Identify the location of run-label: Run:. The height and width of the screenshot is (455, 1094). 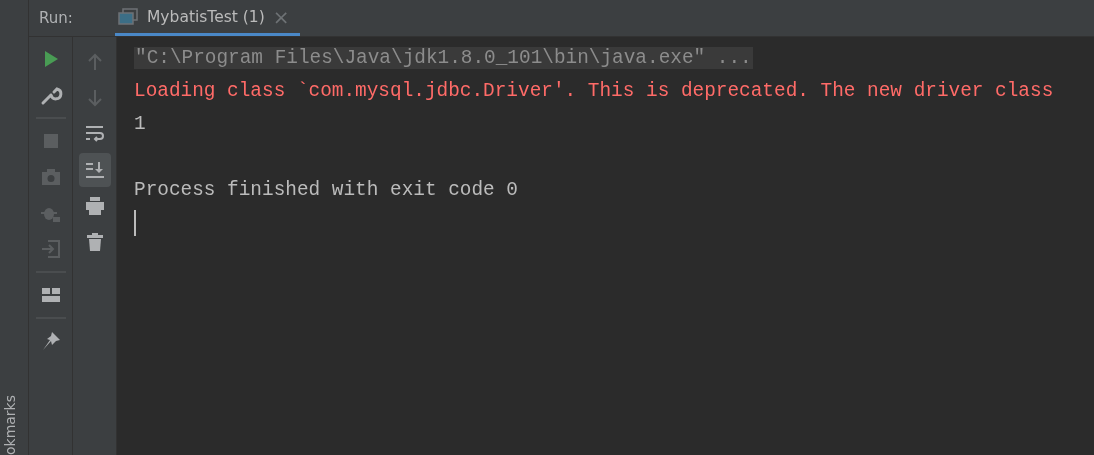
(56, 18).